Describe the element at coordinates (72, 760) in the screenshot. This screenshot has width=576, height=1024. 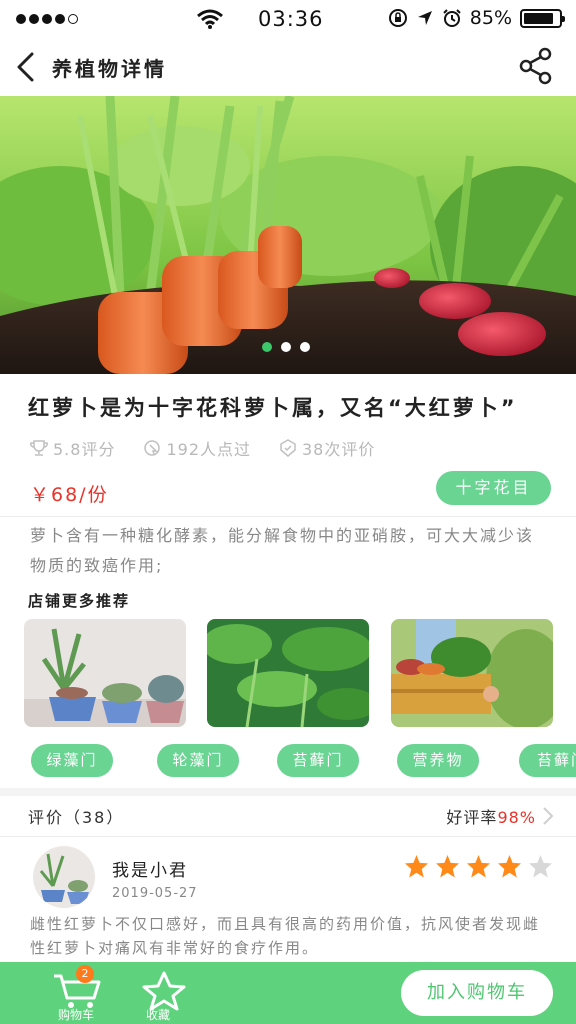
I see `tag-green-algae: 绿藻门` at that location.